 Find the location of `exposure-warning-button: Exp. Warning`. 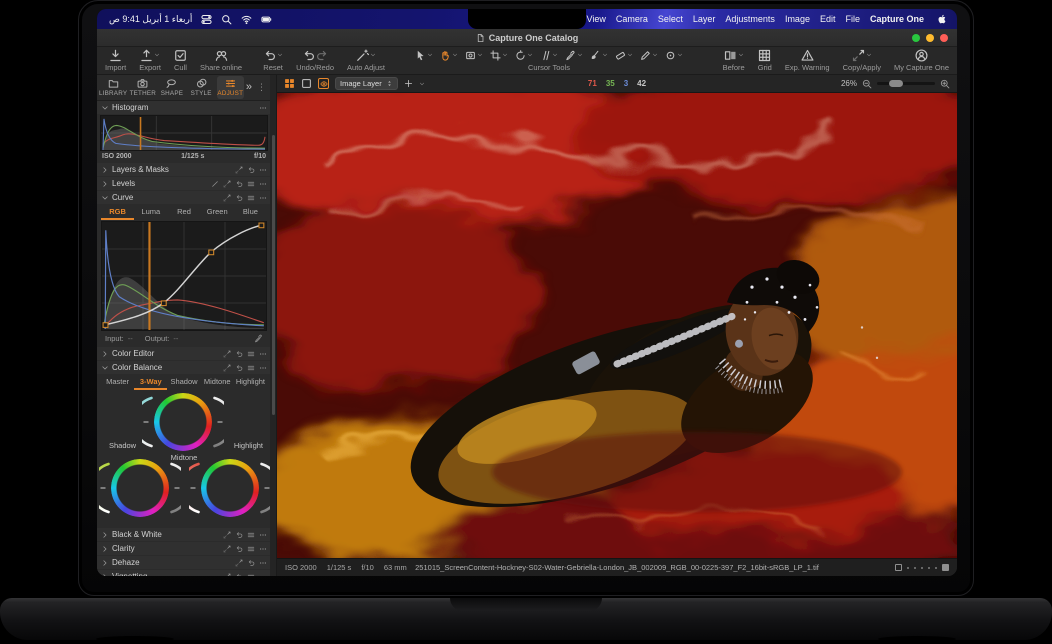

exposure-warning-button: Exp. Warning is located at coordinates (807, 60).